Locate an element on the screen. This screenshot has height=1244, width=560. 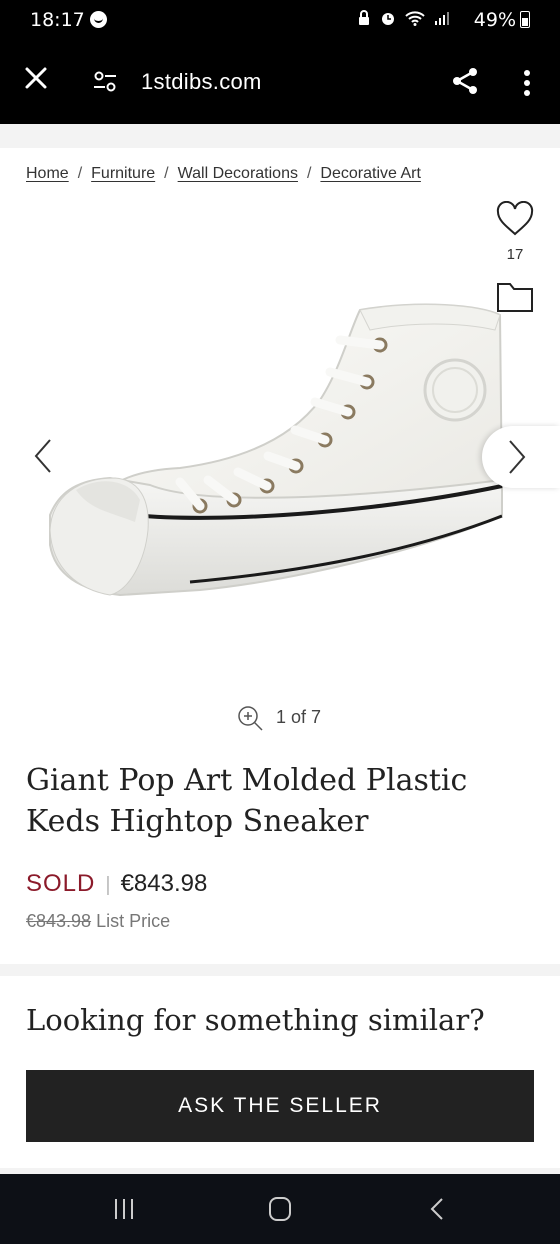
favorite-count: 17 is located at coordinates (515, 254).